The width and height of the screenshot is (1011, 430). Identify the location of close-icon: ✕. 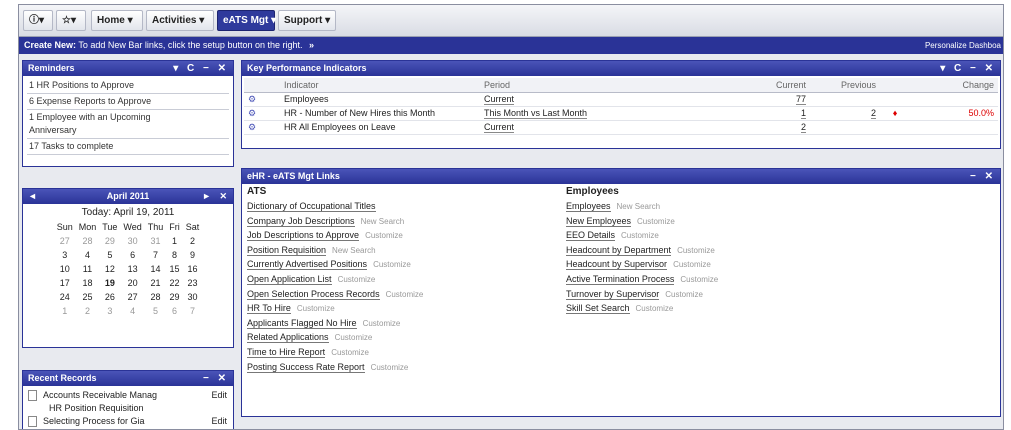
(223, 196).